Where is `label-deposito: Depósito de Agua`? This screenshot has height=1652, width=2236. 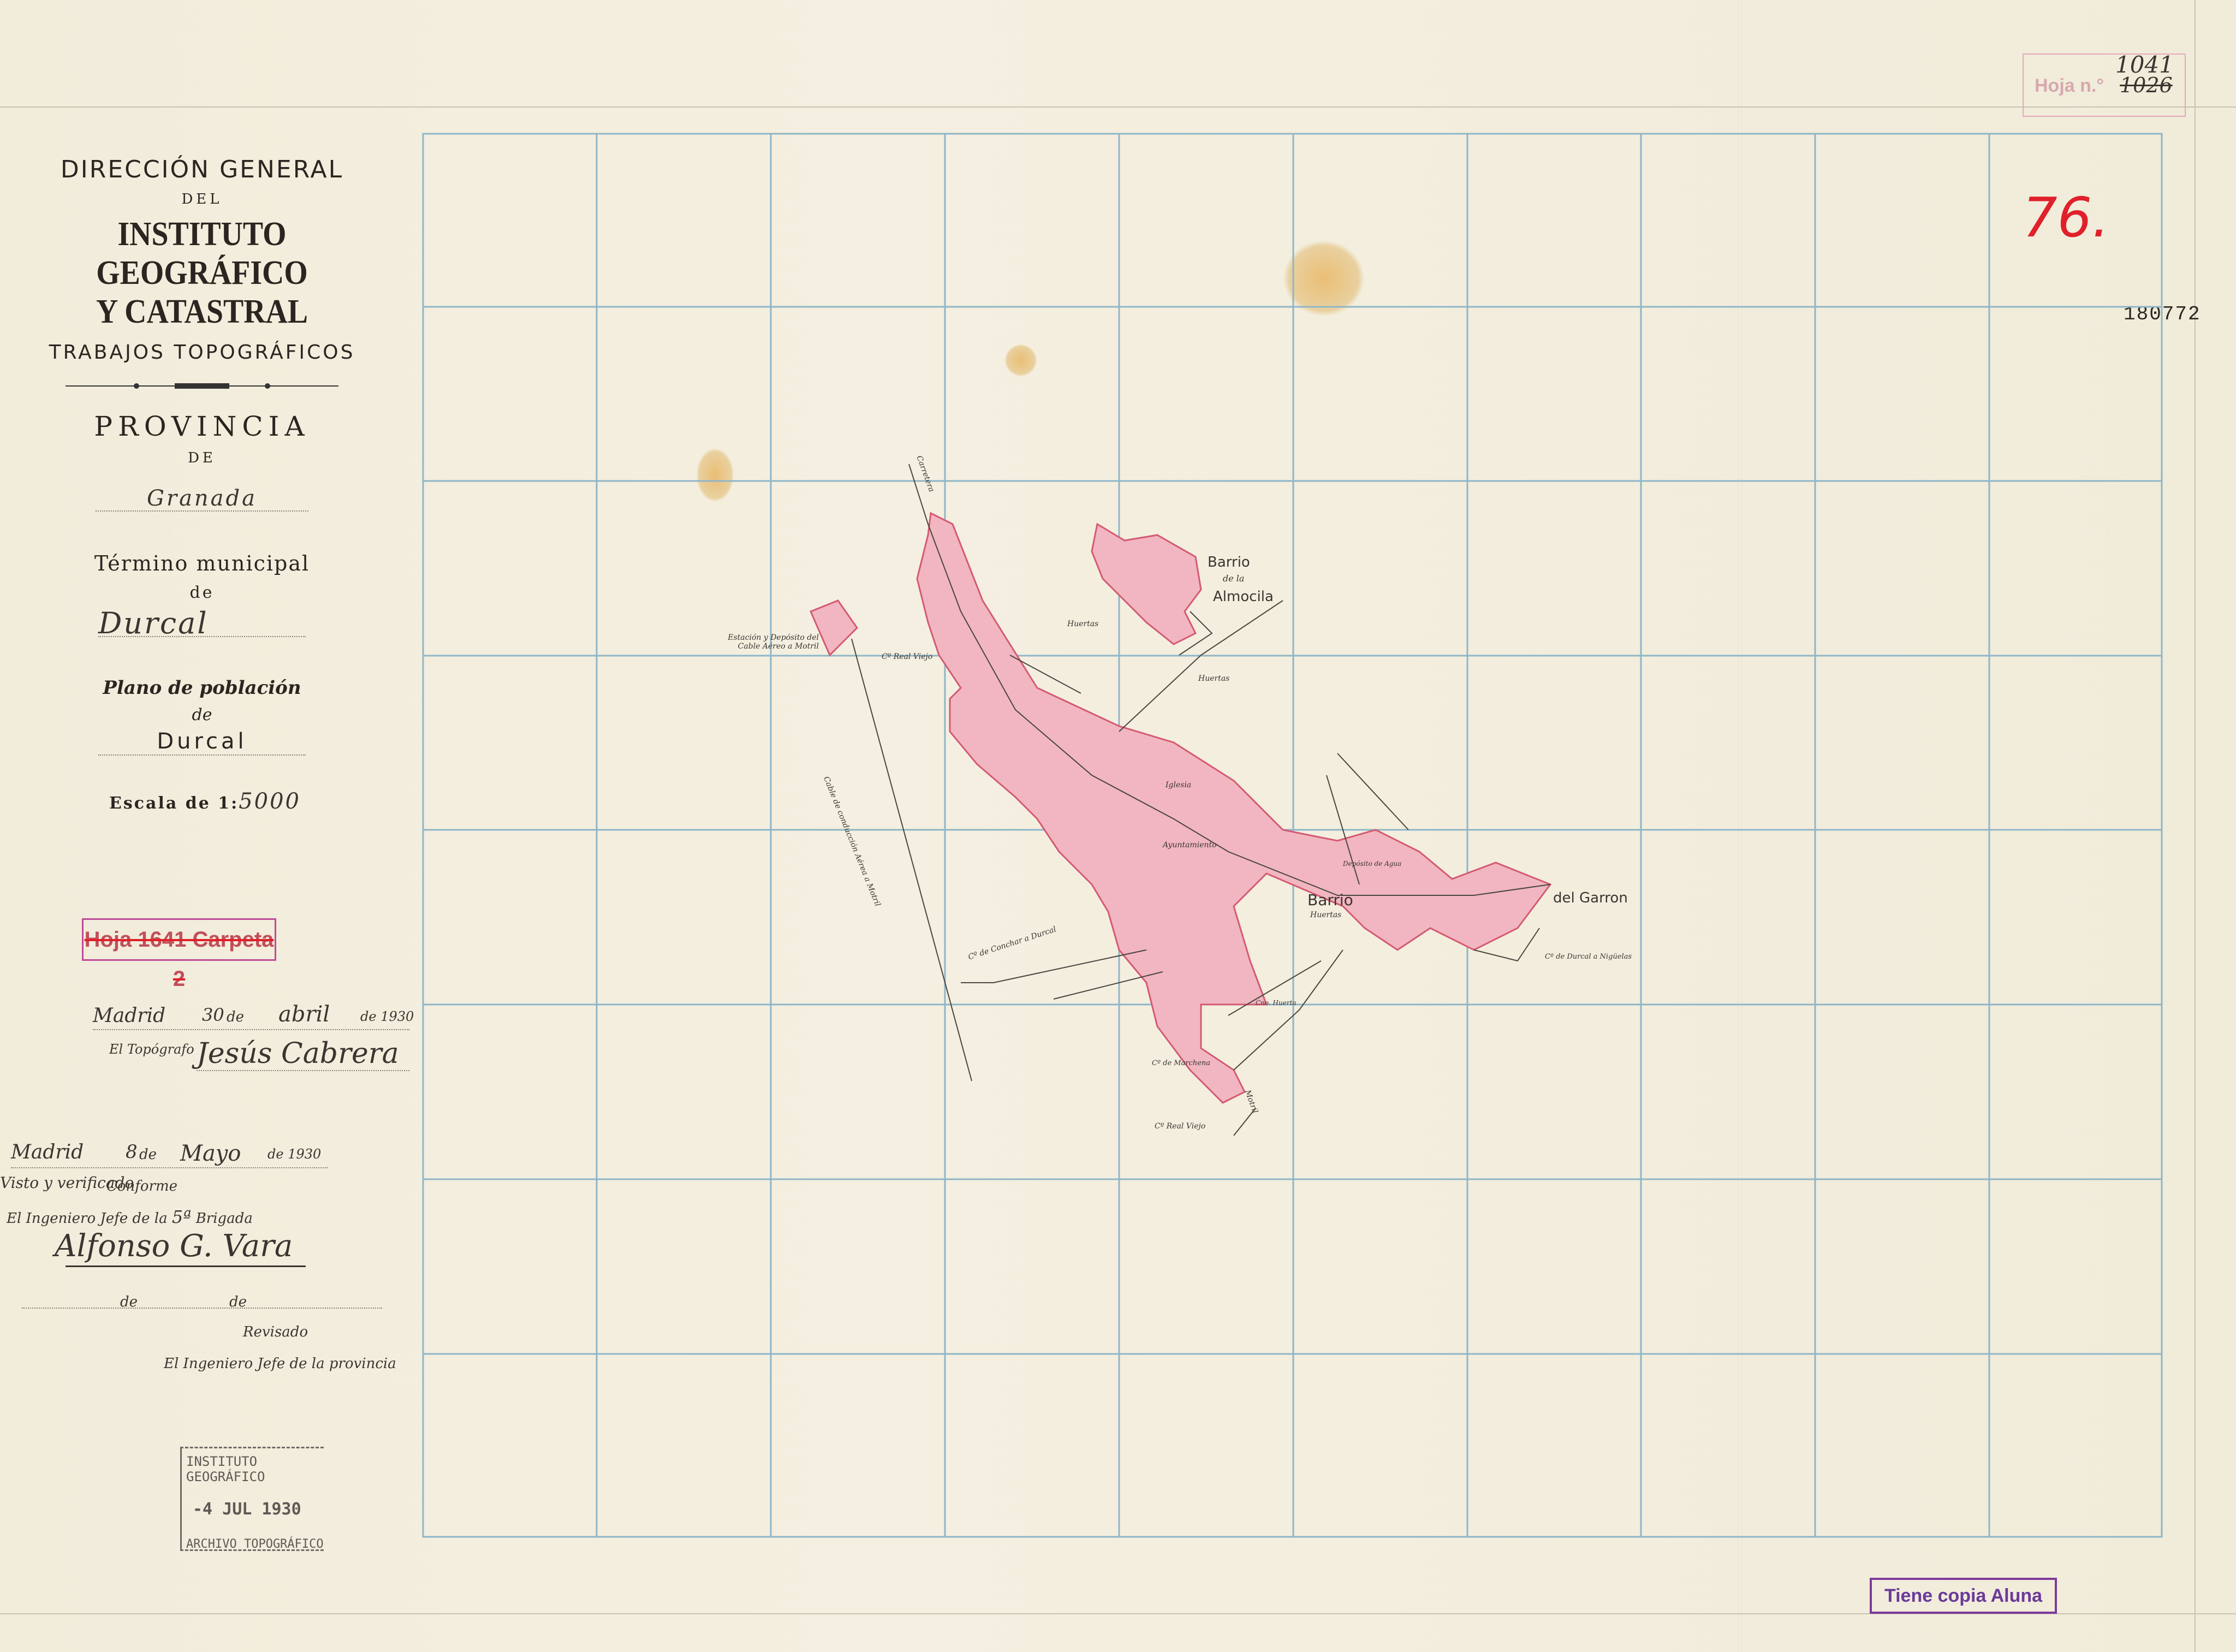 label-deposito: Depósito de Agua is located at coordinates (1372, 863).